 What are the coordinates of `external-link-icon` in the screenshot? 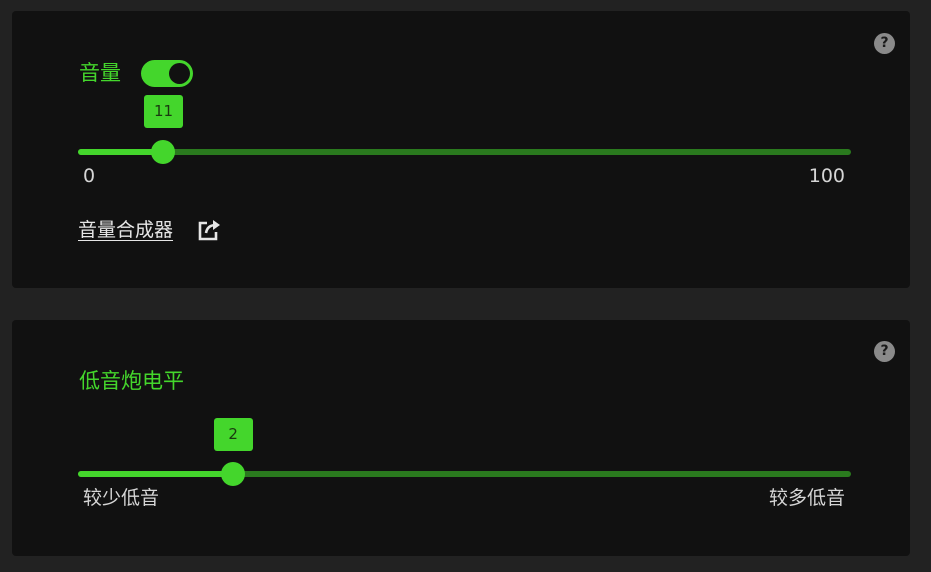 It's located at (209, 230).